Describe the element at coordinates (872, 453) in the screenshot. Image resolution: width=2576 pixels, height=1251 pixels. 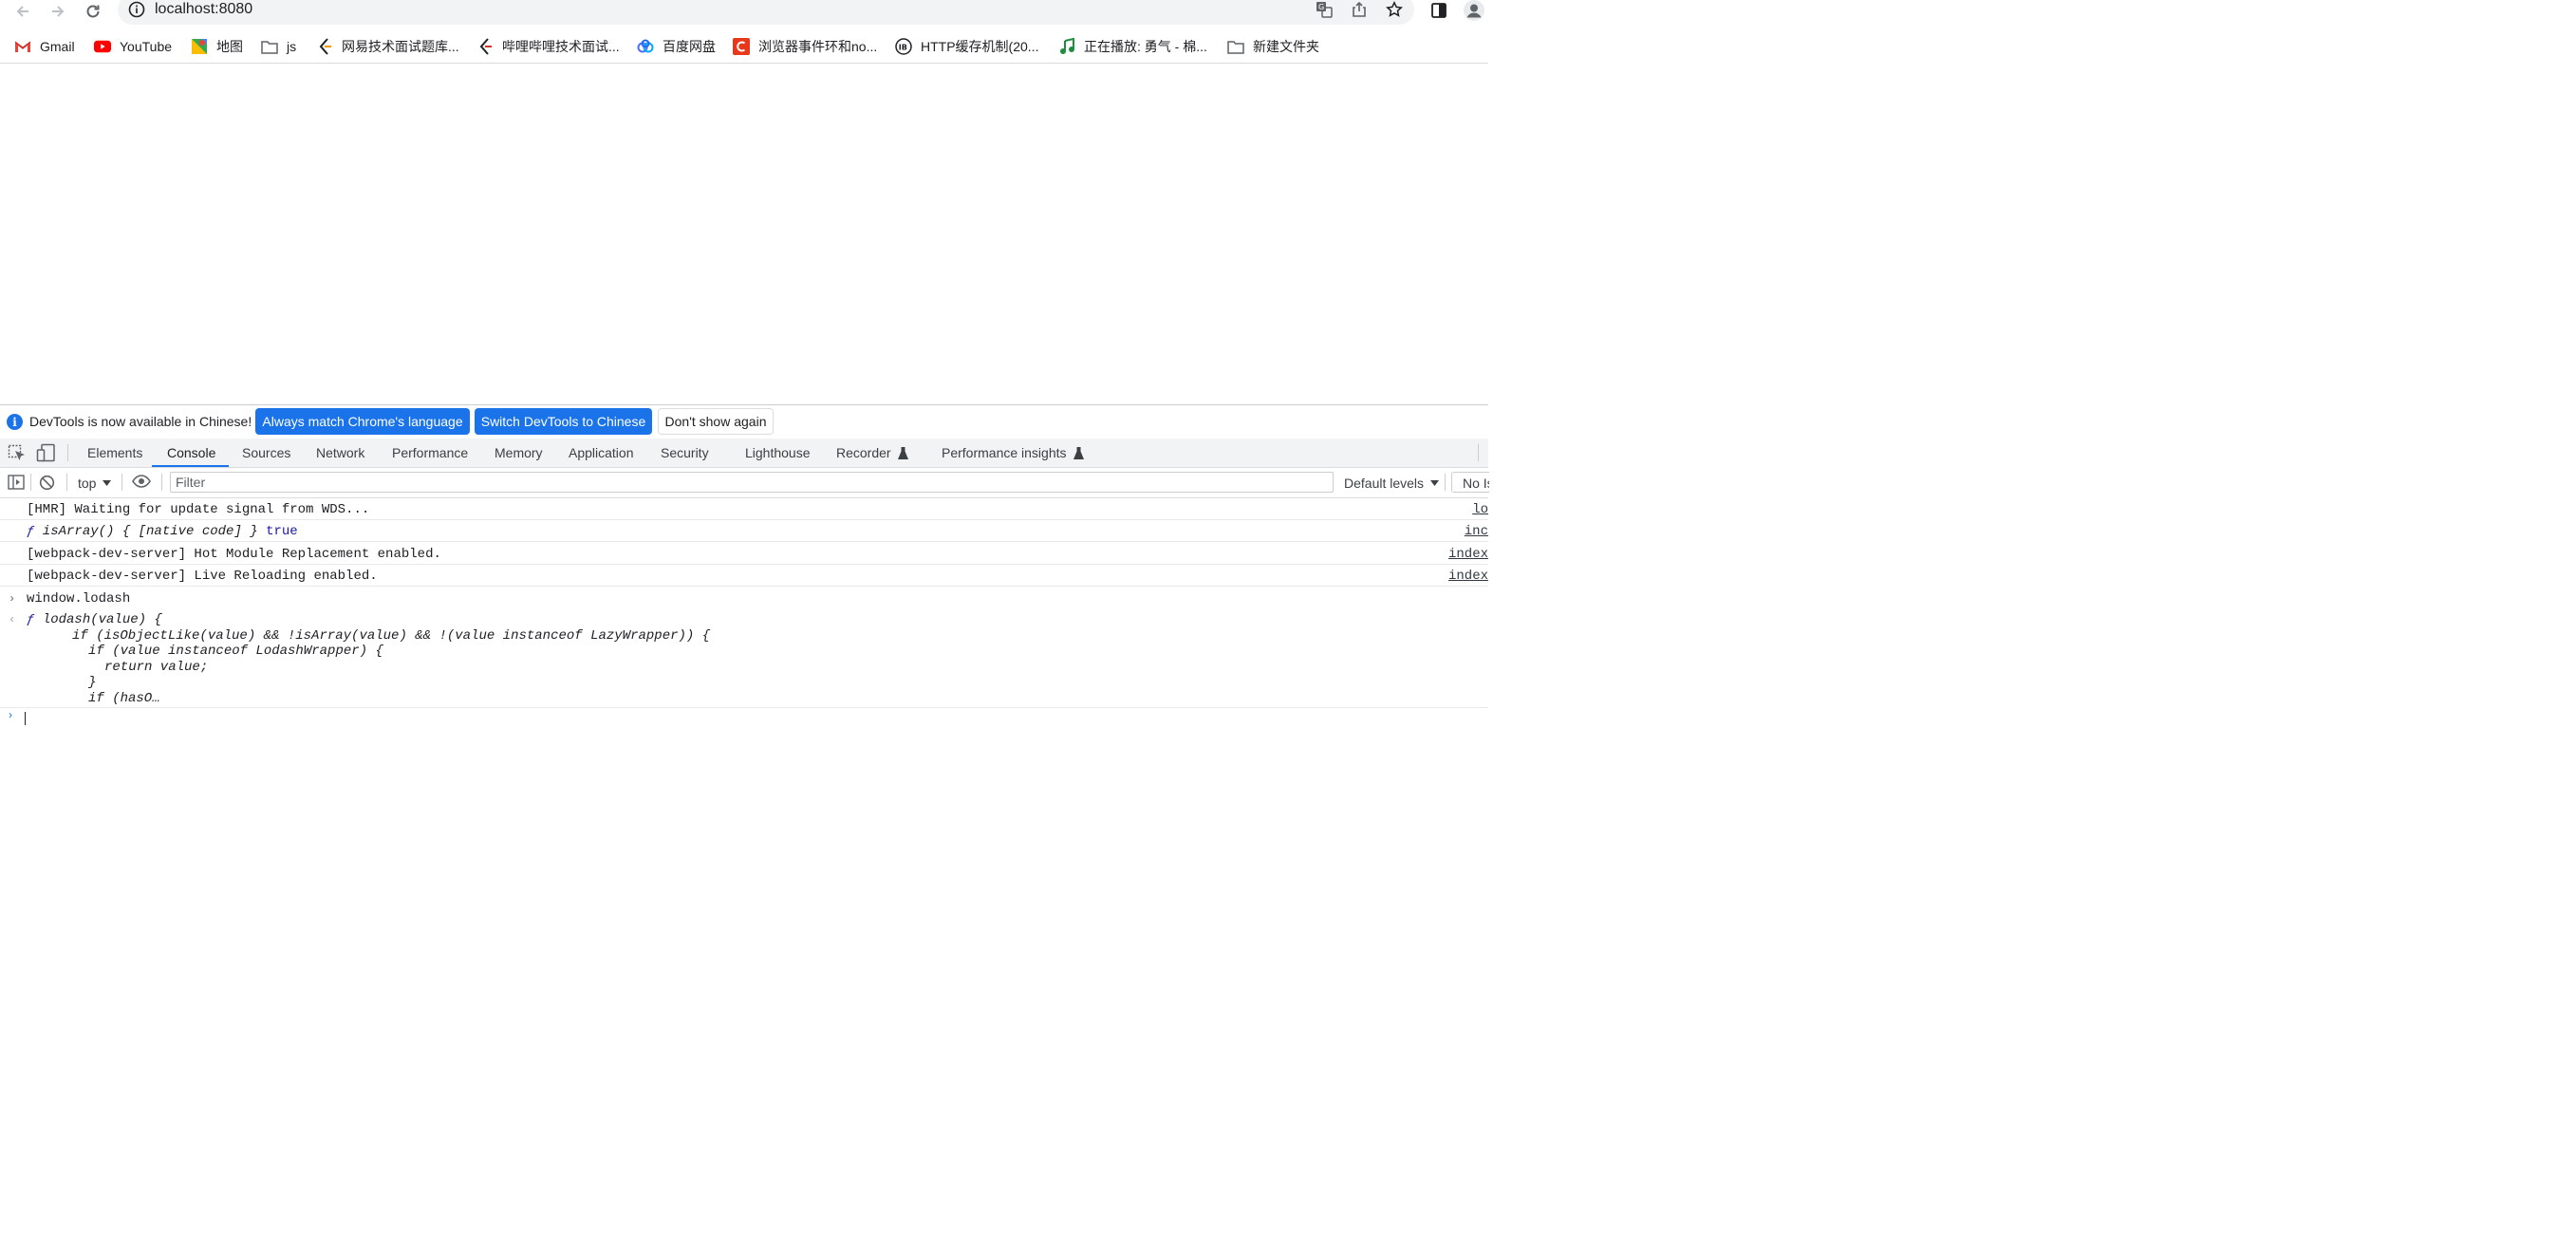
I see `tab-recorder: Recorder` at that location.